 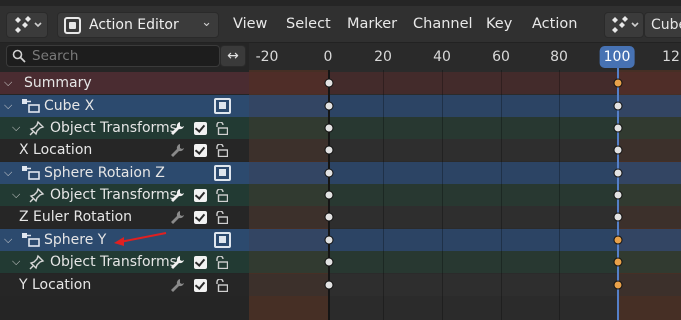 What do you see at coordinates (31, 106) in the screenshot?
I see `object-data-icon` at bounding box center [31, 106].